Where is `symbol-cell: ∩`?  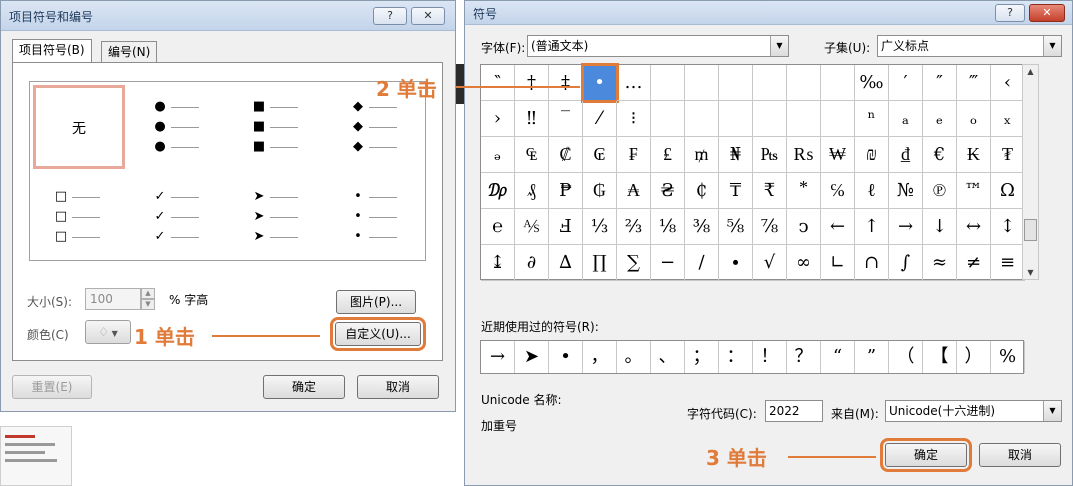
symbol-cell: ∩ is located at coordinates (872, 263).